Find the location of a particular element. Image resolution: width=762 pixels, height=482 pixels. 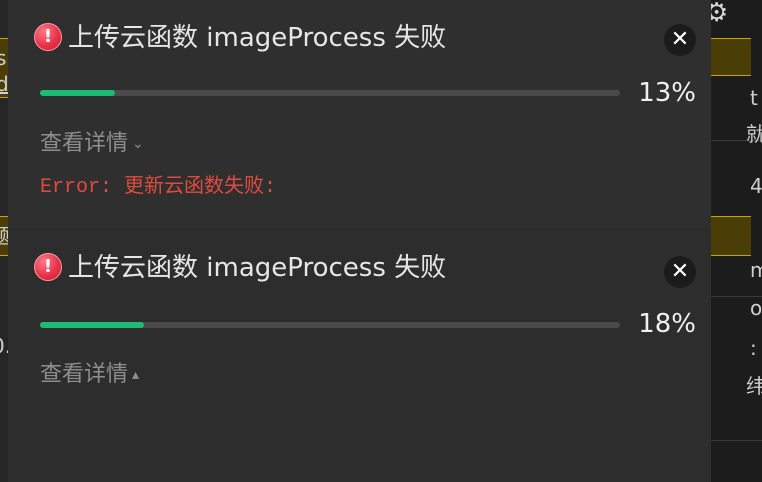

view-details-toggle: 查看详情 ▴ is located at coordinates (89, 375).